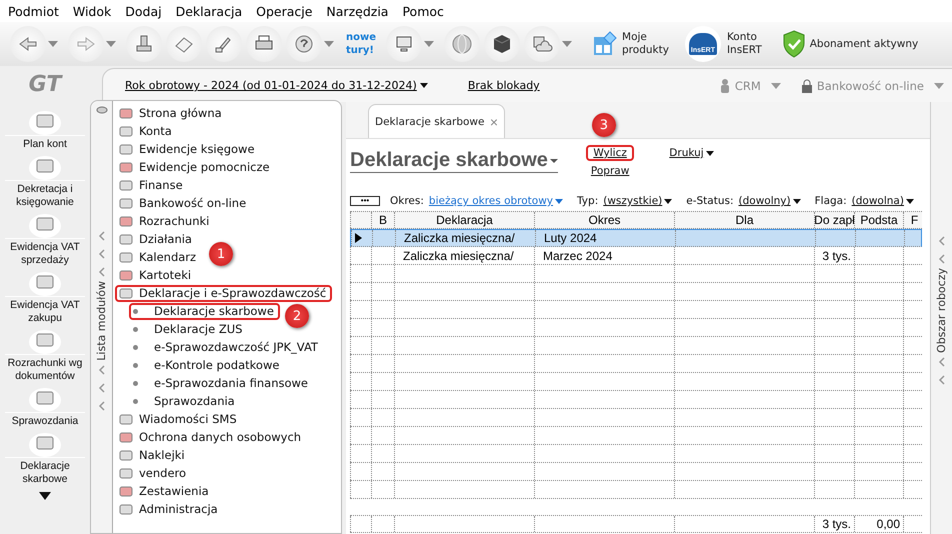  Describe the element at coordinates (165, 491) in the screenshot. I see `module-list-item: Zestawienia` at that location.